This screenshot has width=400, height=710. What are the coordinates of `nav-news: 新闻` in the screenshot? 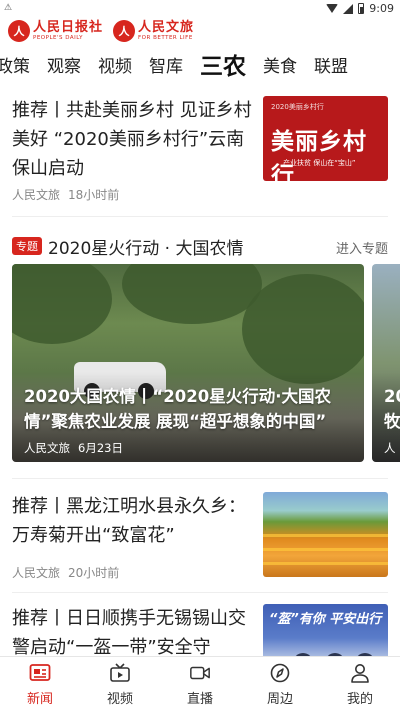 It's located at (40, 683).